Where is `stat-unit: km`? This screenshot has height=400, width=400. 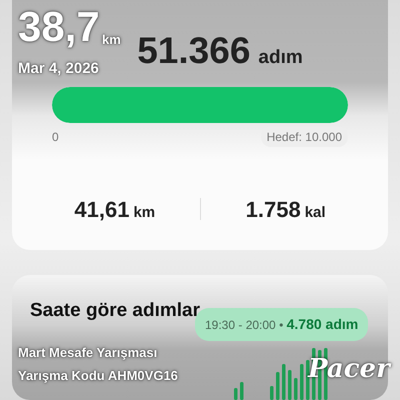
stat-unit: km is located at coordinates (144, 212).